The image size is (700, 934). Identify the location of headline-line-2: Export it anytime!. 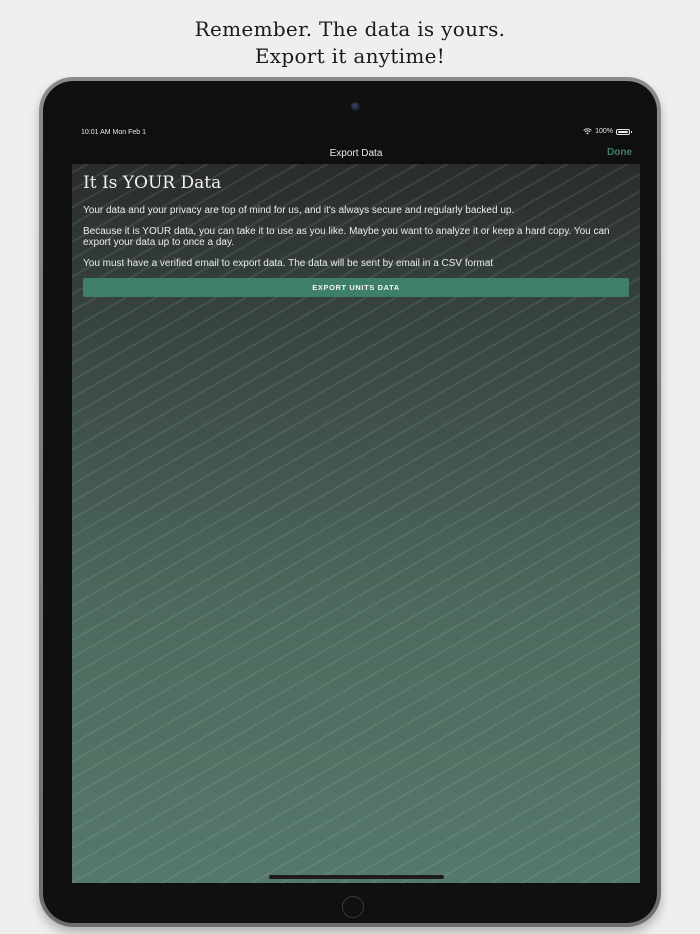
(350, 56).